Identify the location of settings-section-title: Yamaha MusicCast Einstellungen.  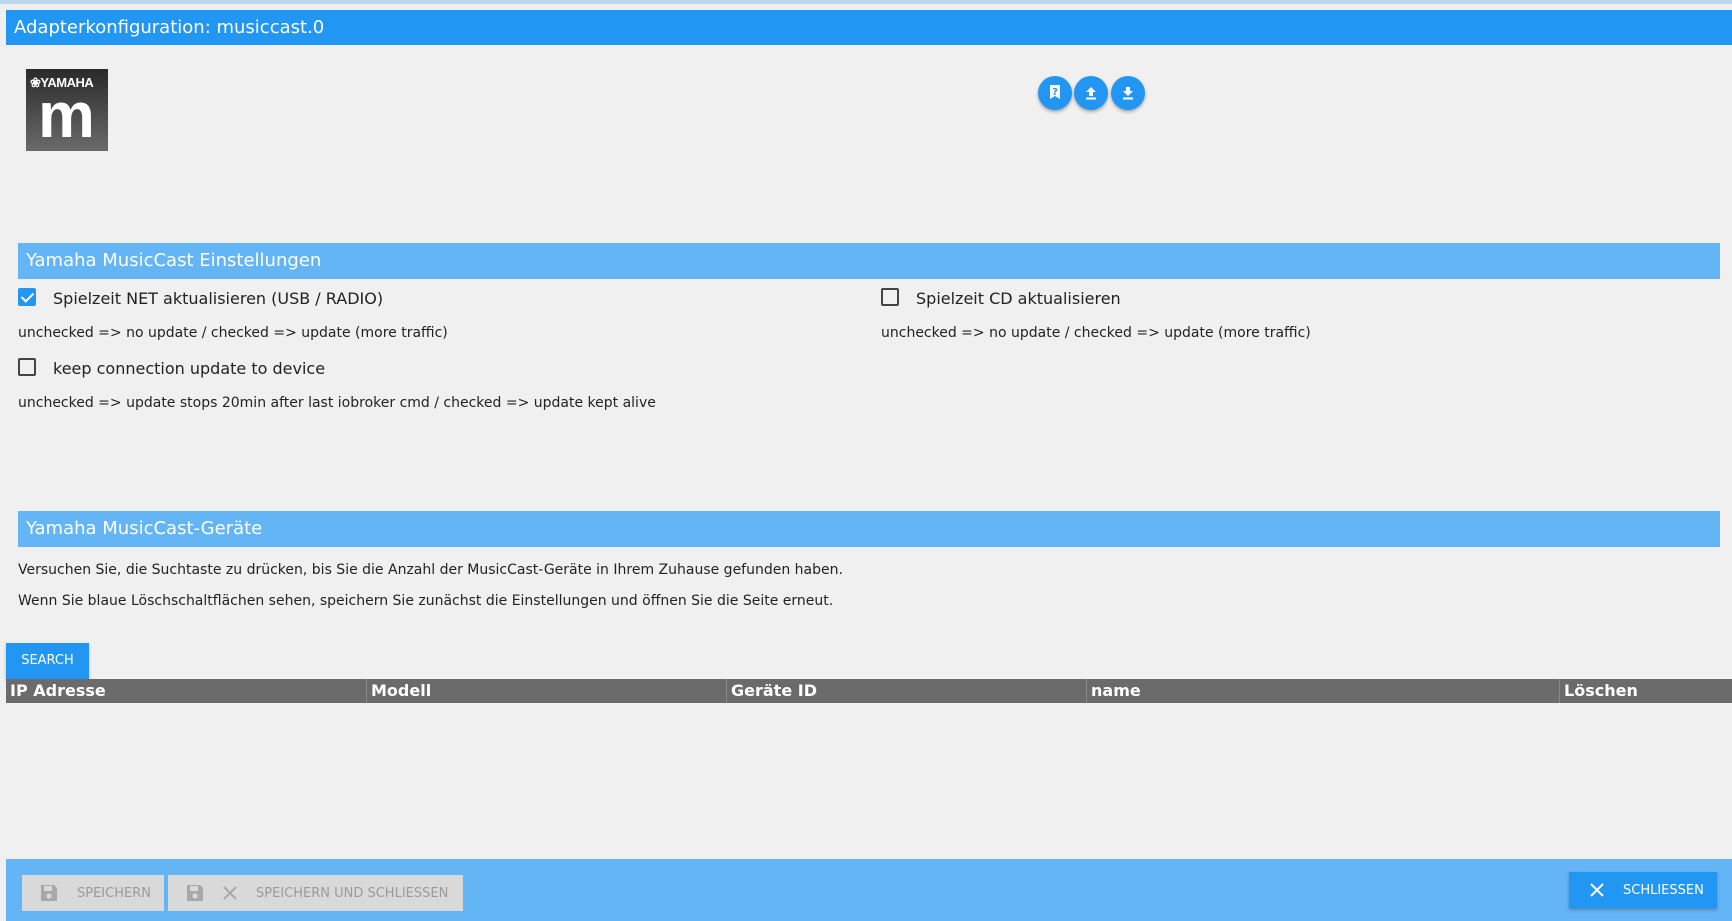
(869, 261).